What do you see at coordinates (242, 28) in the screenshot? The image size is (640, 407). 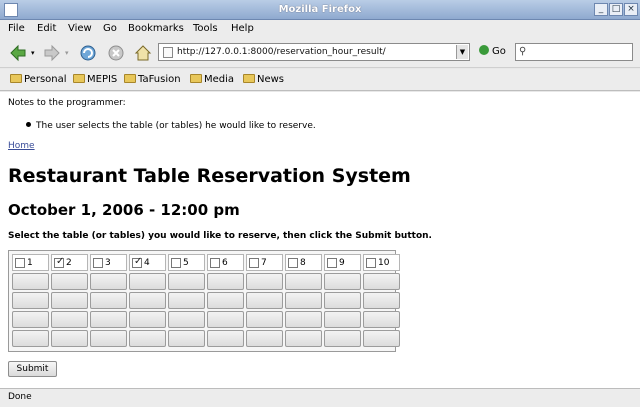 I see `menu-help: Help` at bounding box center [242, 28].